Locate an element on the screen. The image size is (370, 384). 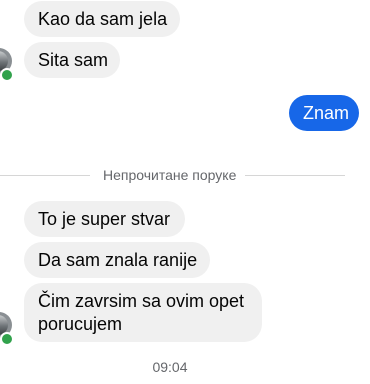
message-text: Čim zavrsim sa ovim opet porucujem is located at coordinates (141, 312).